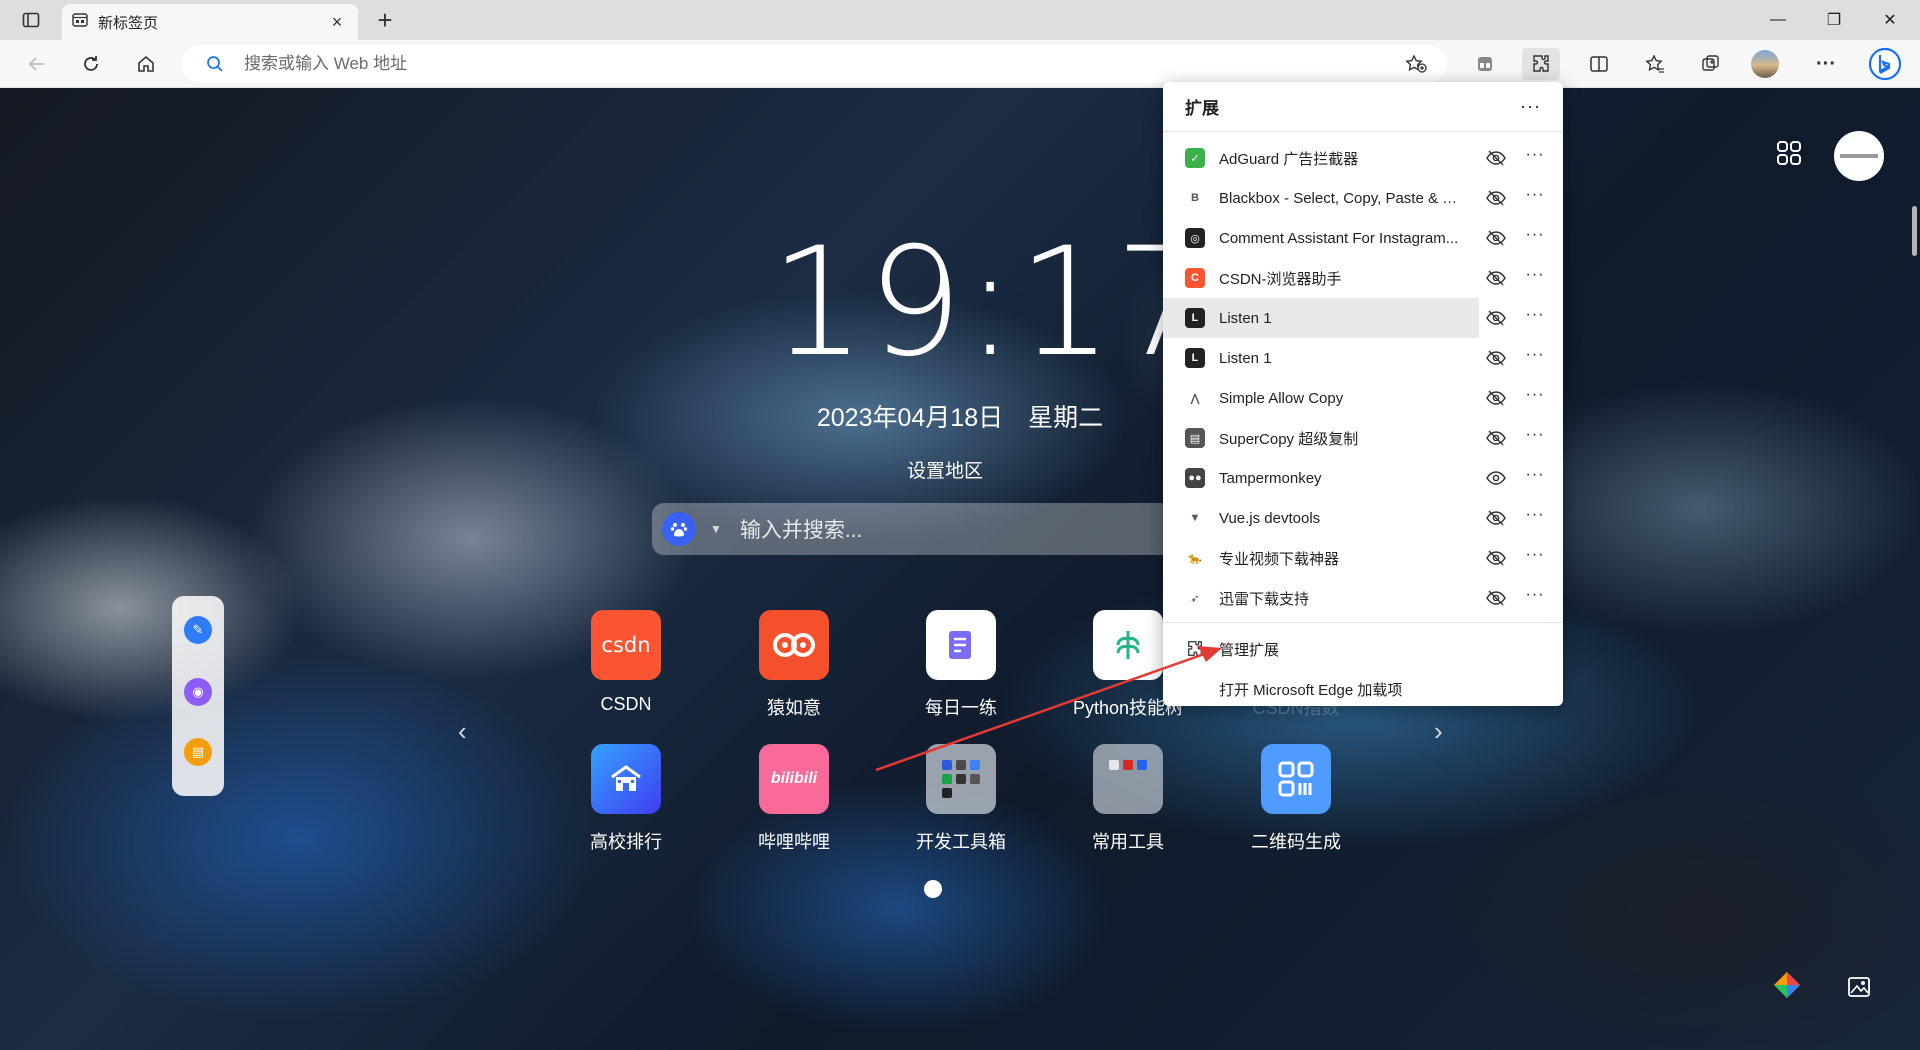 The height and width of the screenshot is (1050, 1920). Describe the element at coordinates (146, 64) in the screenshot. I see `home-button` at that location.